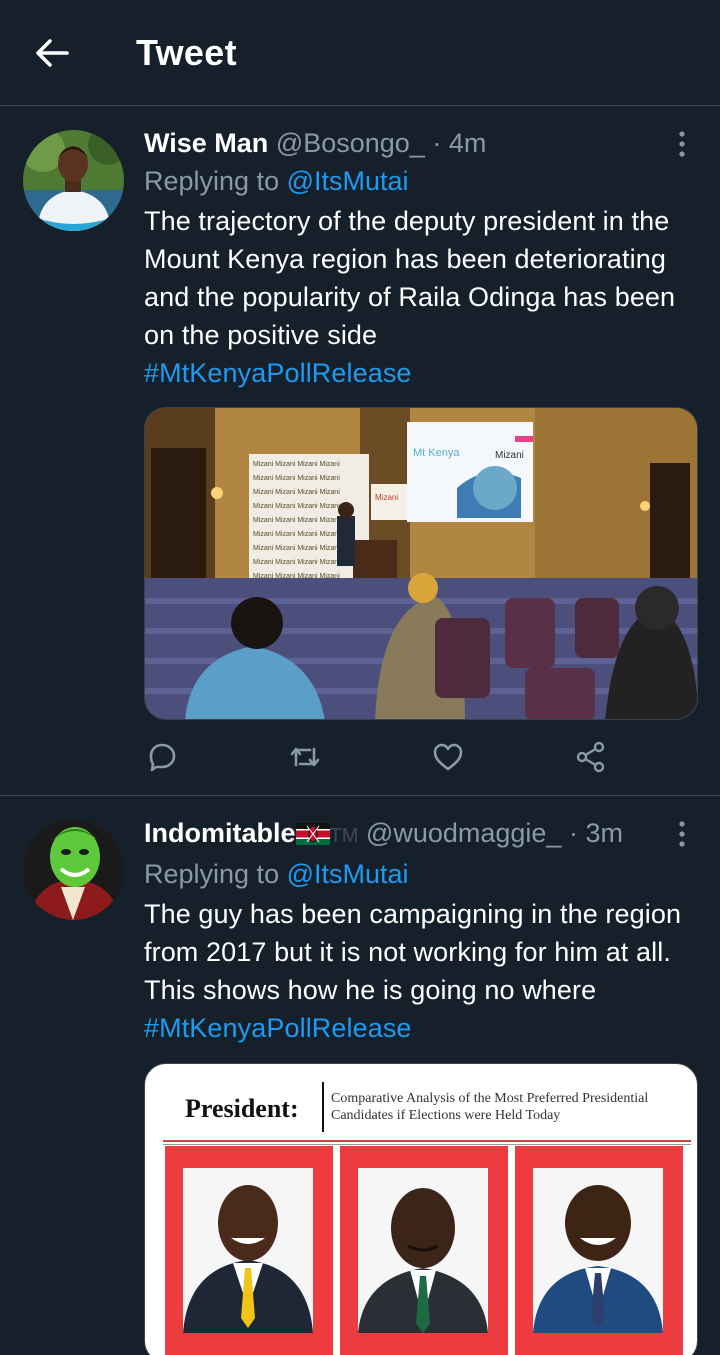 This screenshot has width=720, height=1355. Describe the element at coordinates (350, 143) in the screenshot. I see `user-handle: @Bosongo_` at that location.